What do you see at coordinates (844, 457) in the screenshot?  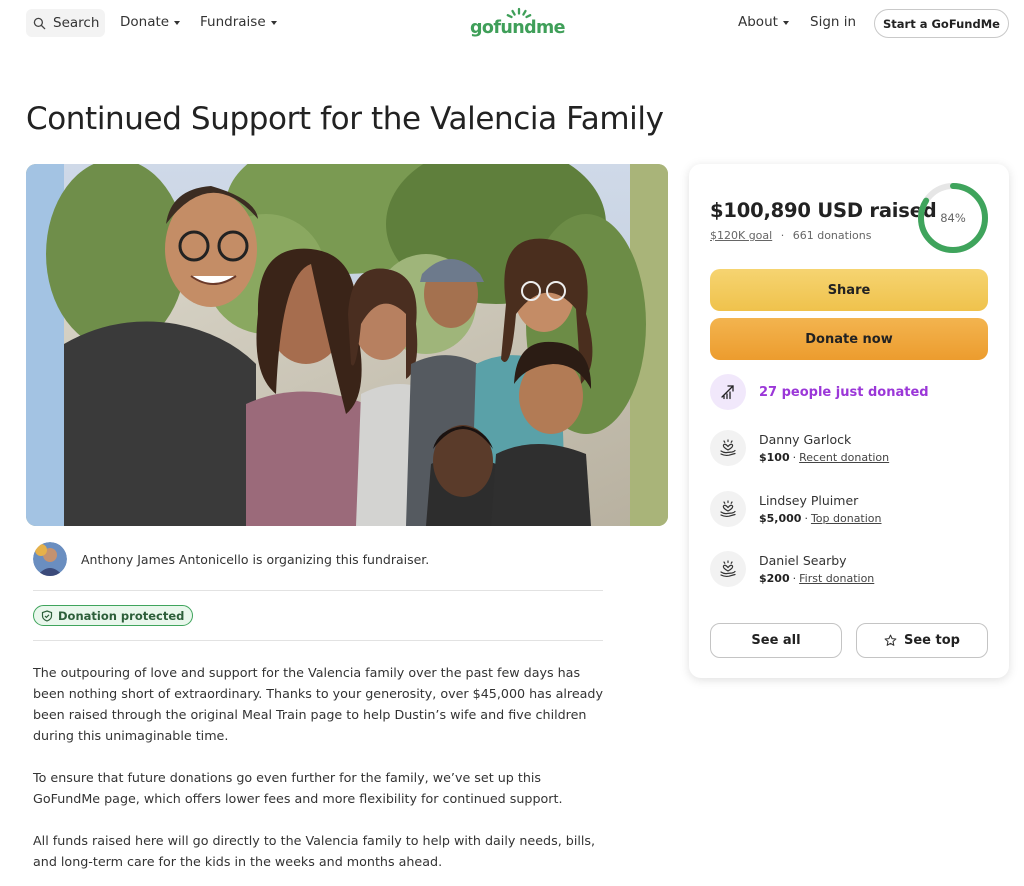 I see `donor-tag: Recent donation` at bounding box center [844, 457].